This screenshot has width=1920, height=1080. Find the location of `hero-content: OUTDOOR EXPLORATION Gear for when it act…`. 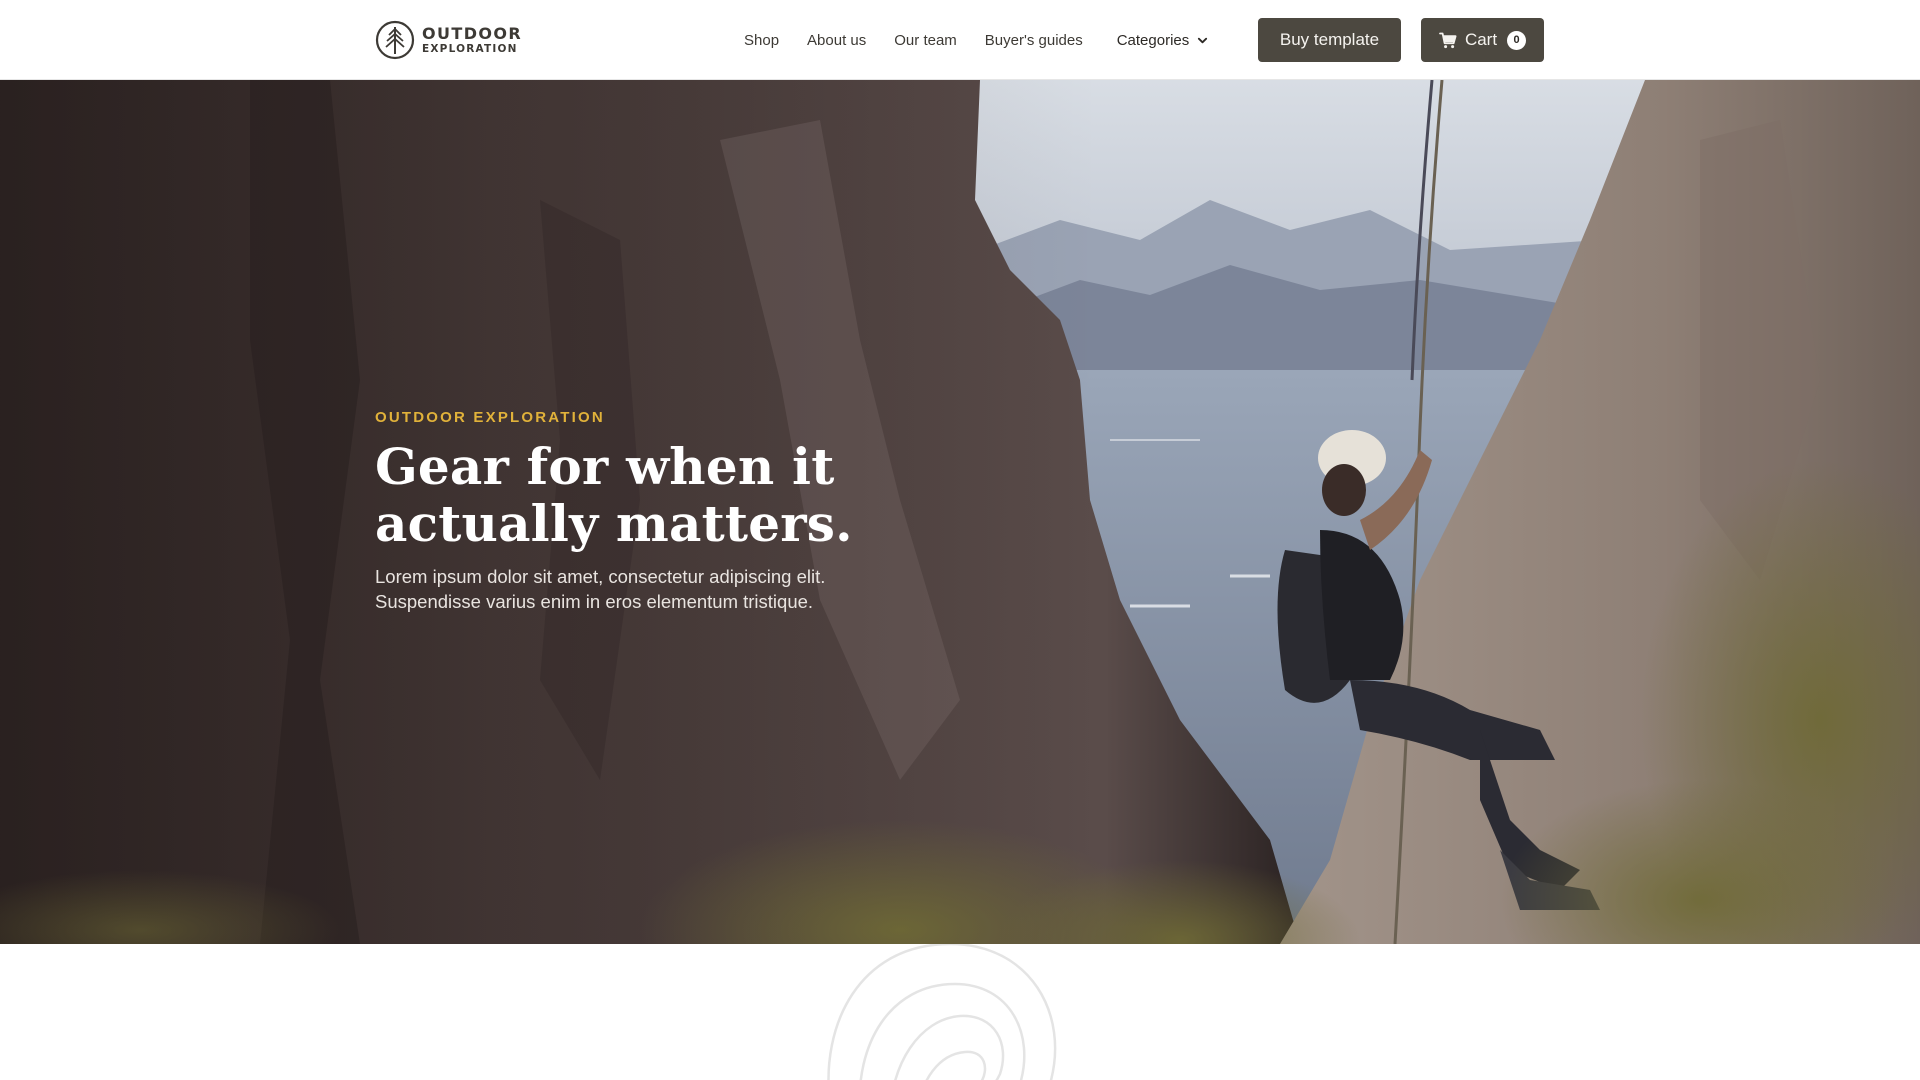

hero-content: OUTDOOR EXPLORATION Gear for when it act… is located at coordinates (655, 511).